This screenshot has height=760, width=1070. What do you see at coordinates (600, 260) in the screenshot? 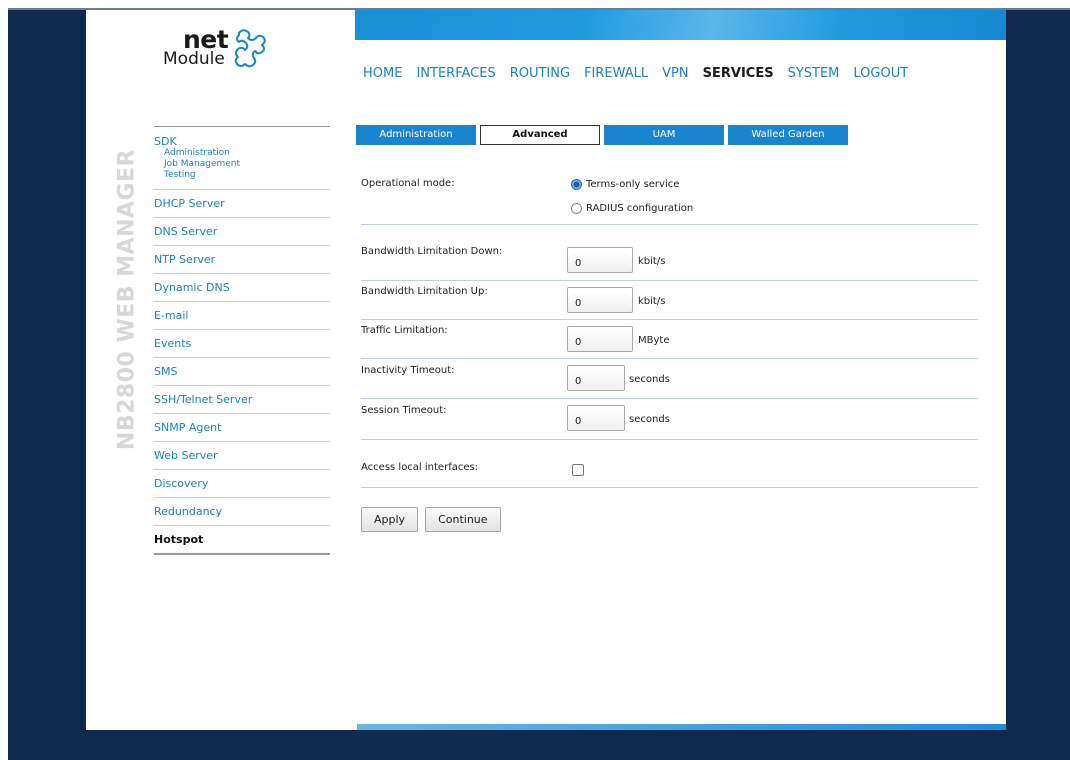
I see `bw-down-input: 0` at bounding box center [600, 260].